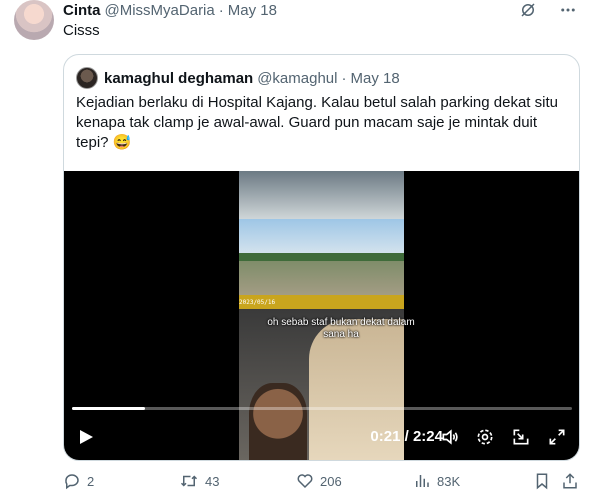  What do you see at coordinates (548, 10) in the screenshot?
I see `tweet-top-actions` at bounding box center [548, 10].